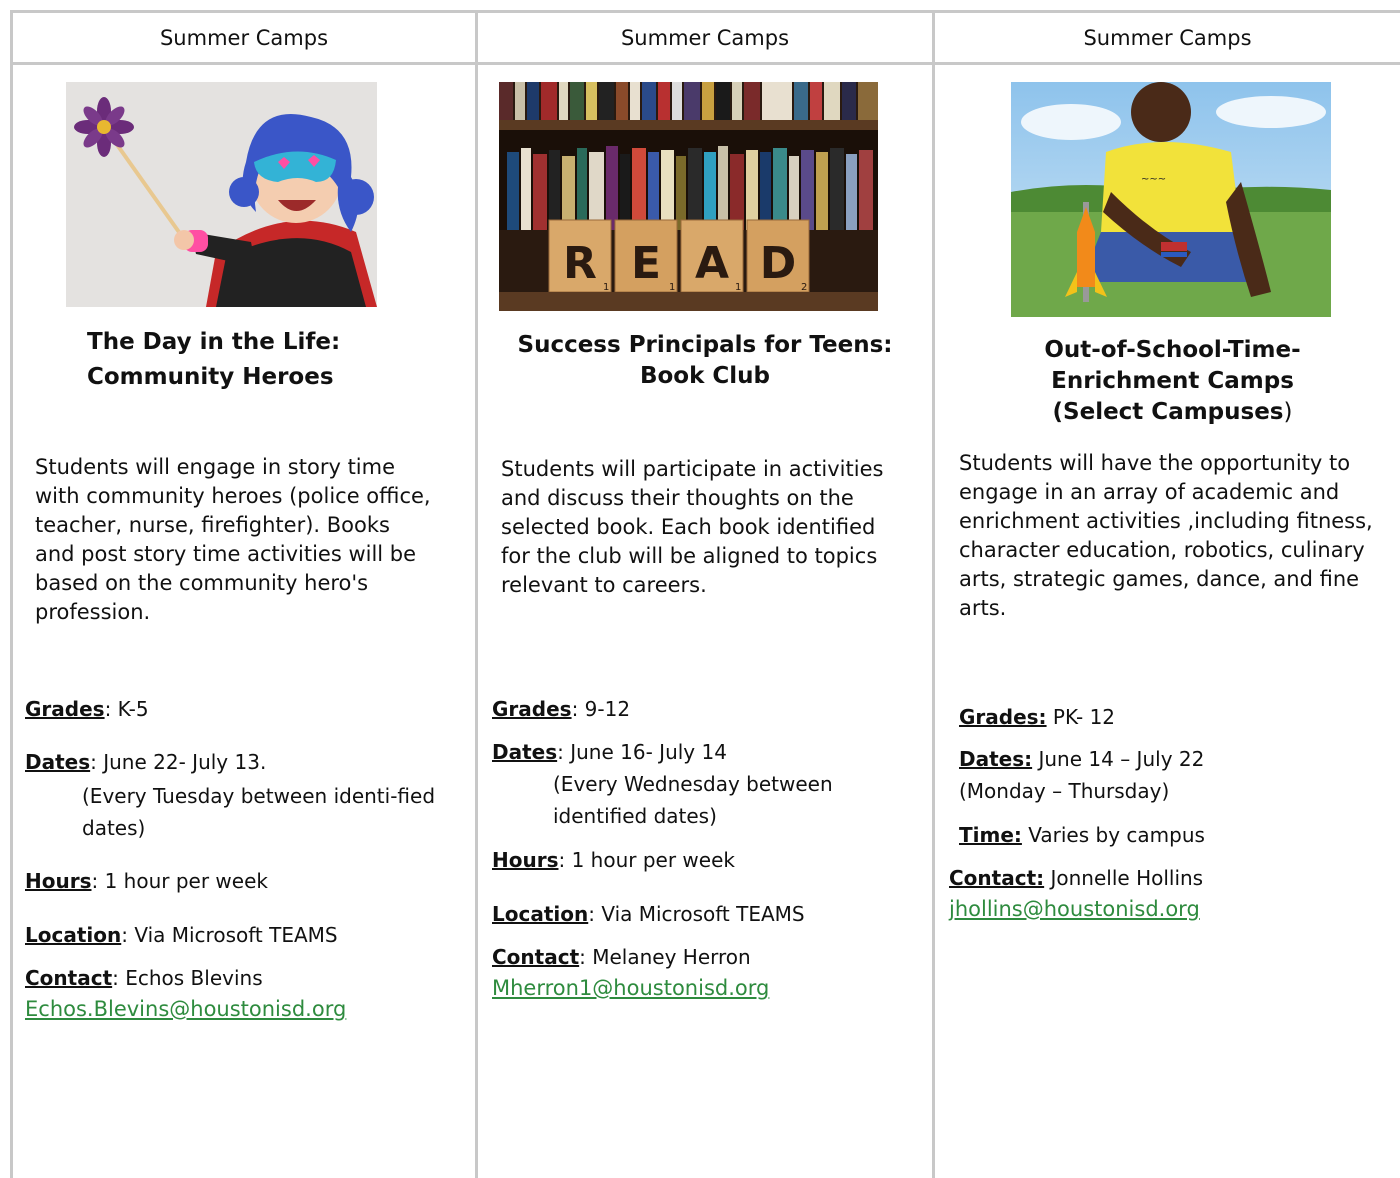  I want to click on grades-value: : K-5, so click(126, 709).